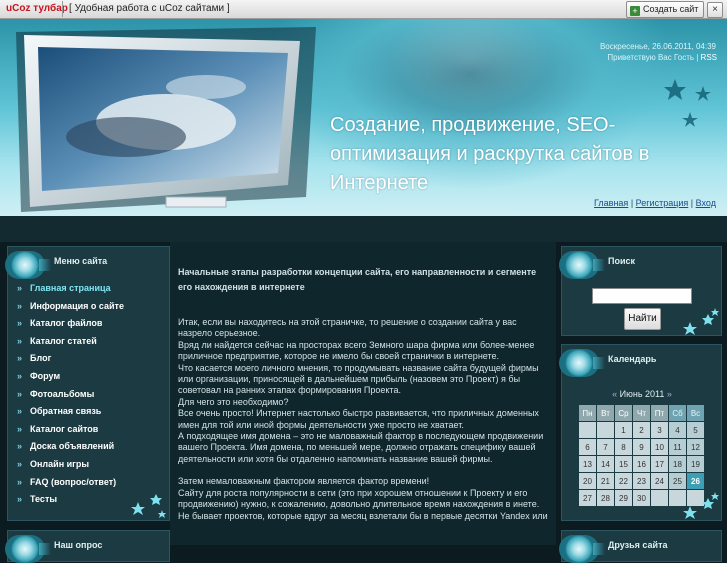  I want to click on article-paragraph: Для чего это необходимо?, so click(233, 401).